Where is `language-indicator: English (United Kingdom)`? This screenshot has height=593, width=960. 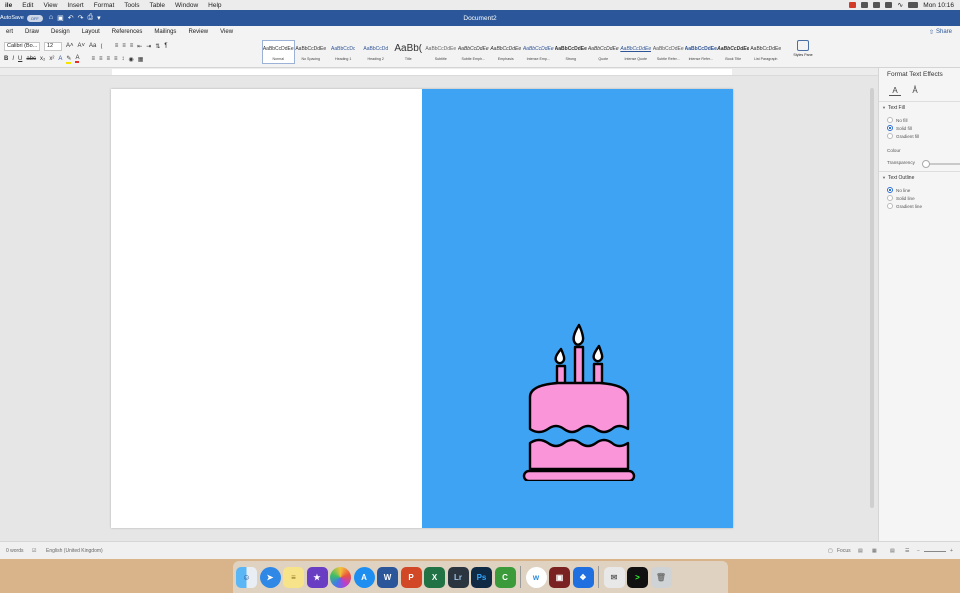 language-indicator: English (United Kingdom) is located at coordinates (74, 551).